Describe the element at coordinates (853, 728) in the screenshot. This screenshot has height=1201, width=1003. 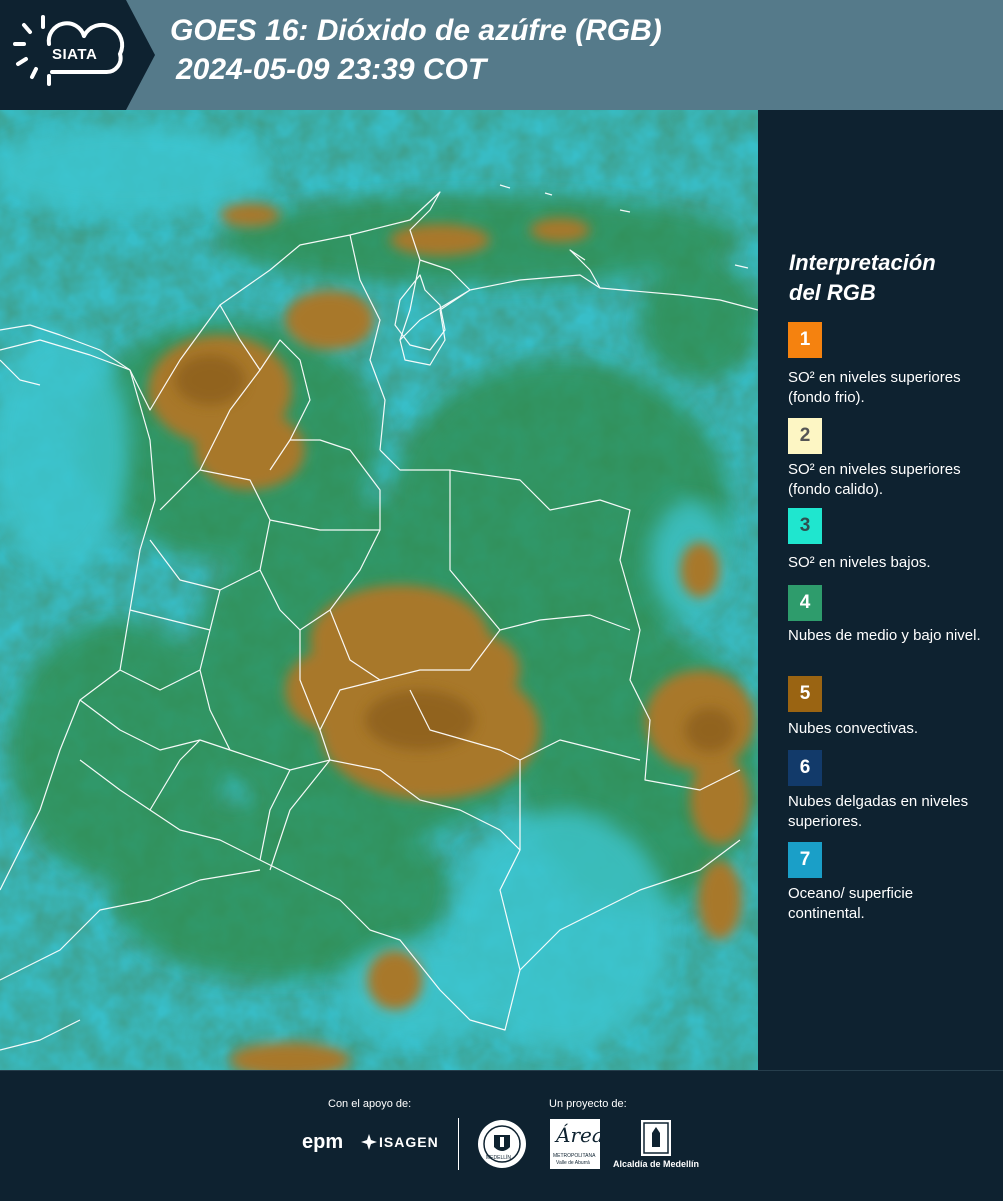
I see `legend-label-5: Nubes convectivas.` at that location.